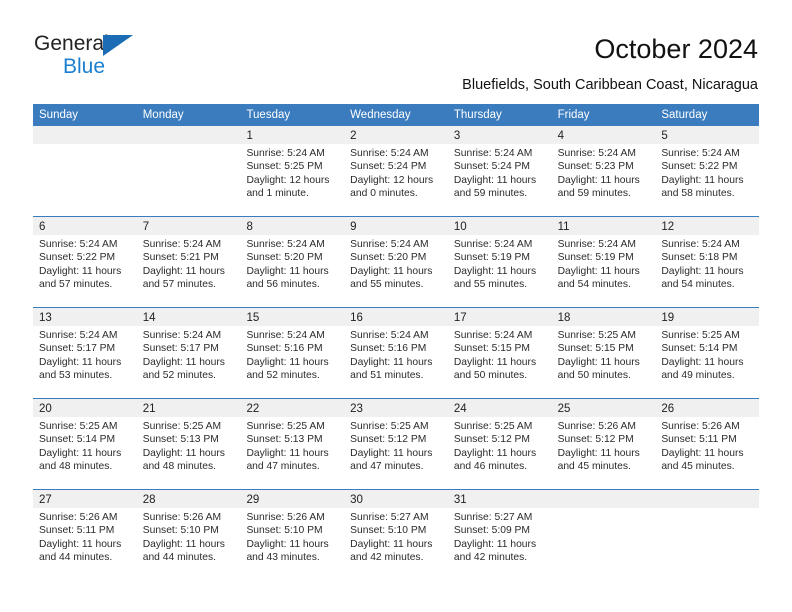  Describe the element at coordinates (356, 318) in the screenshot. I see `day-number: 16` at that location.